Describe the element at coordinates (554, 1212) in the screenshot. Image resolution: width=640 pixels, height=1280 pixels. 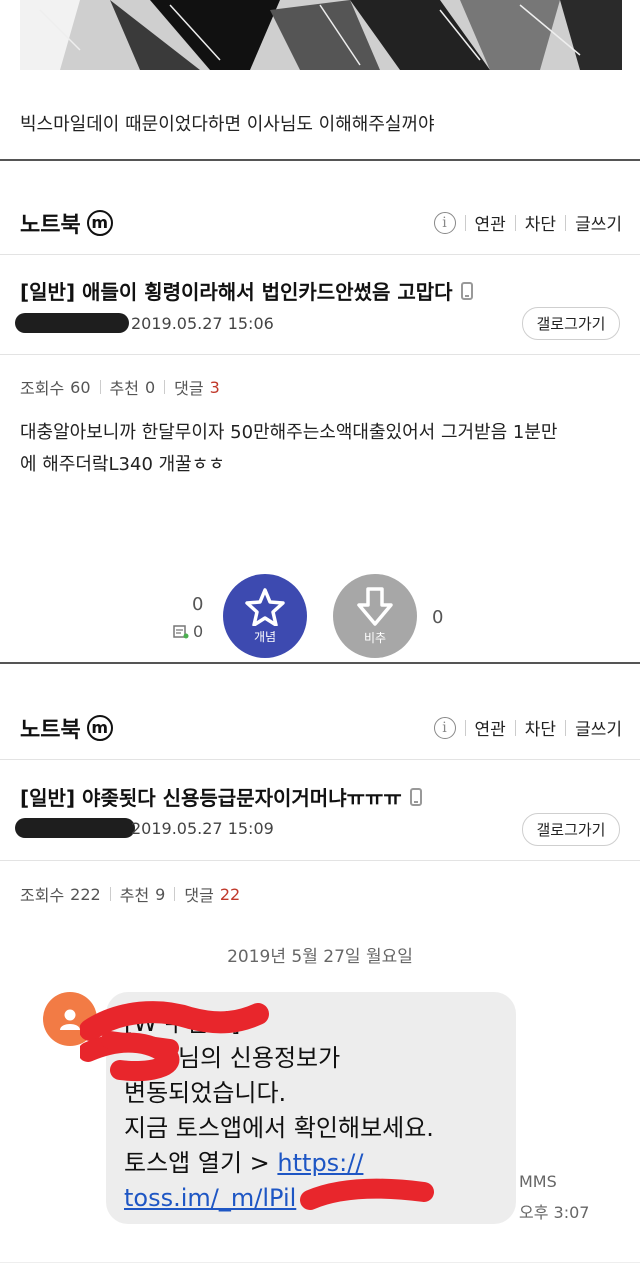
I see `sms-time: 오후 3:07` at that location.